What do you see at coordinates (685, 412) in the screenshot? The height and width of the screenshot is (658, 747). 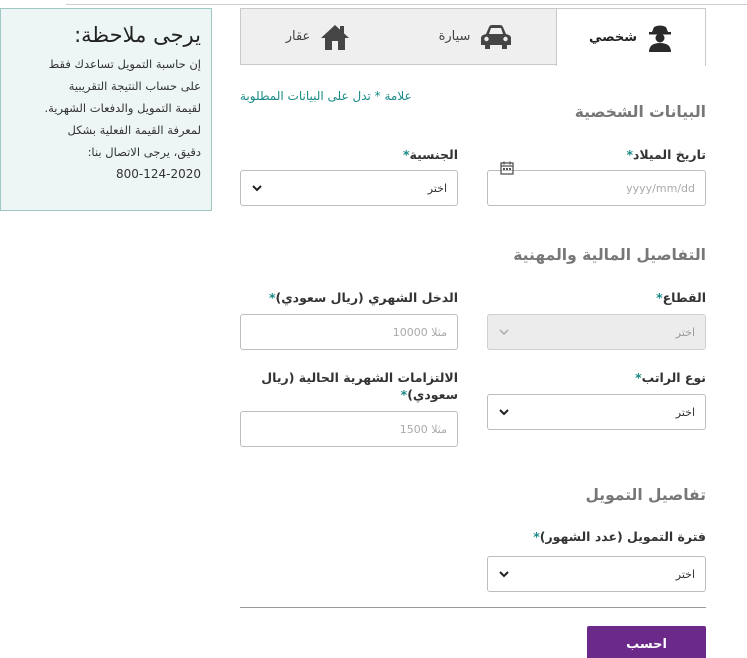 I see `salary-type-value: اختر` at bounding box center [685, 412].